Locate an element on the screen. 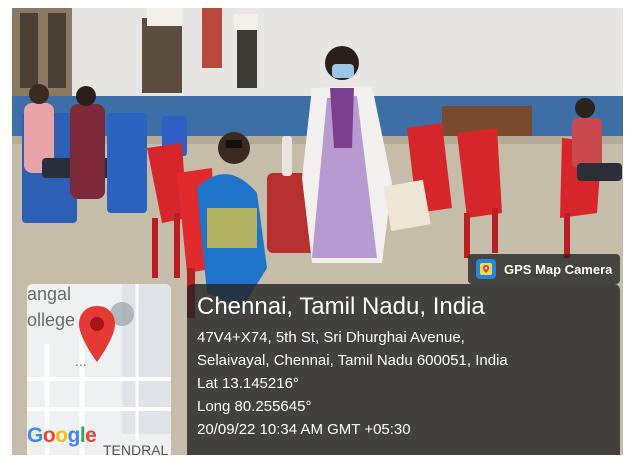  location-title: Chennai, Tamil Nadu, India is located at coordinates (341, 306).